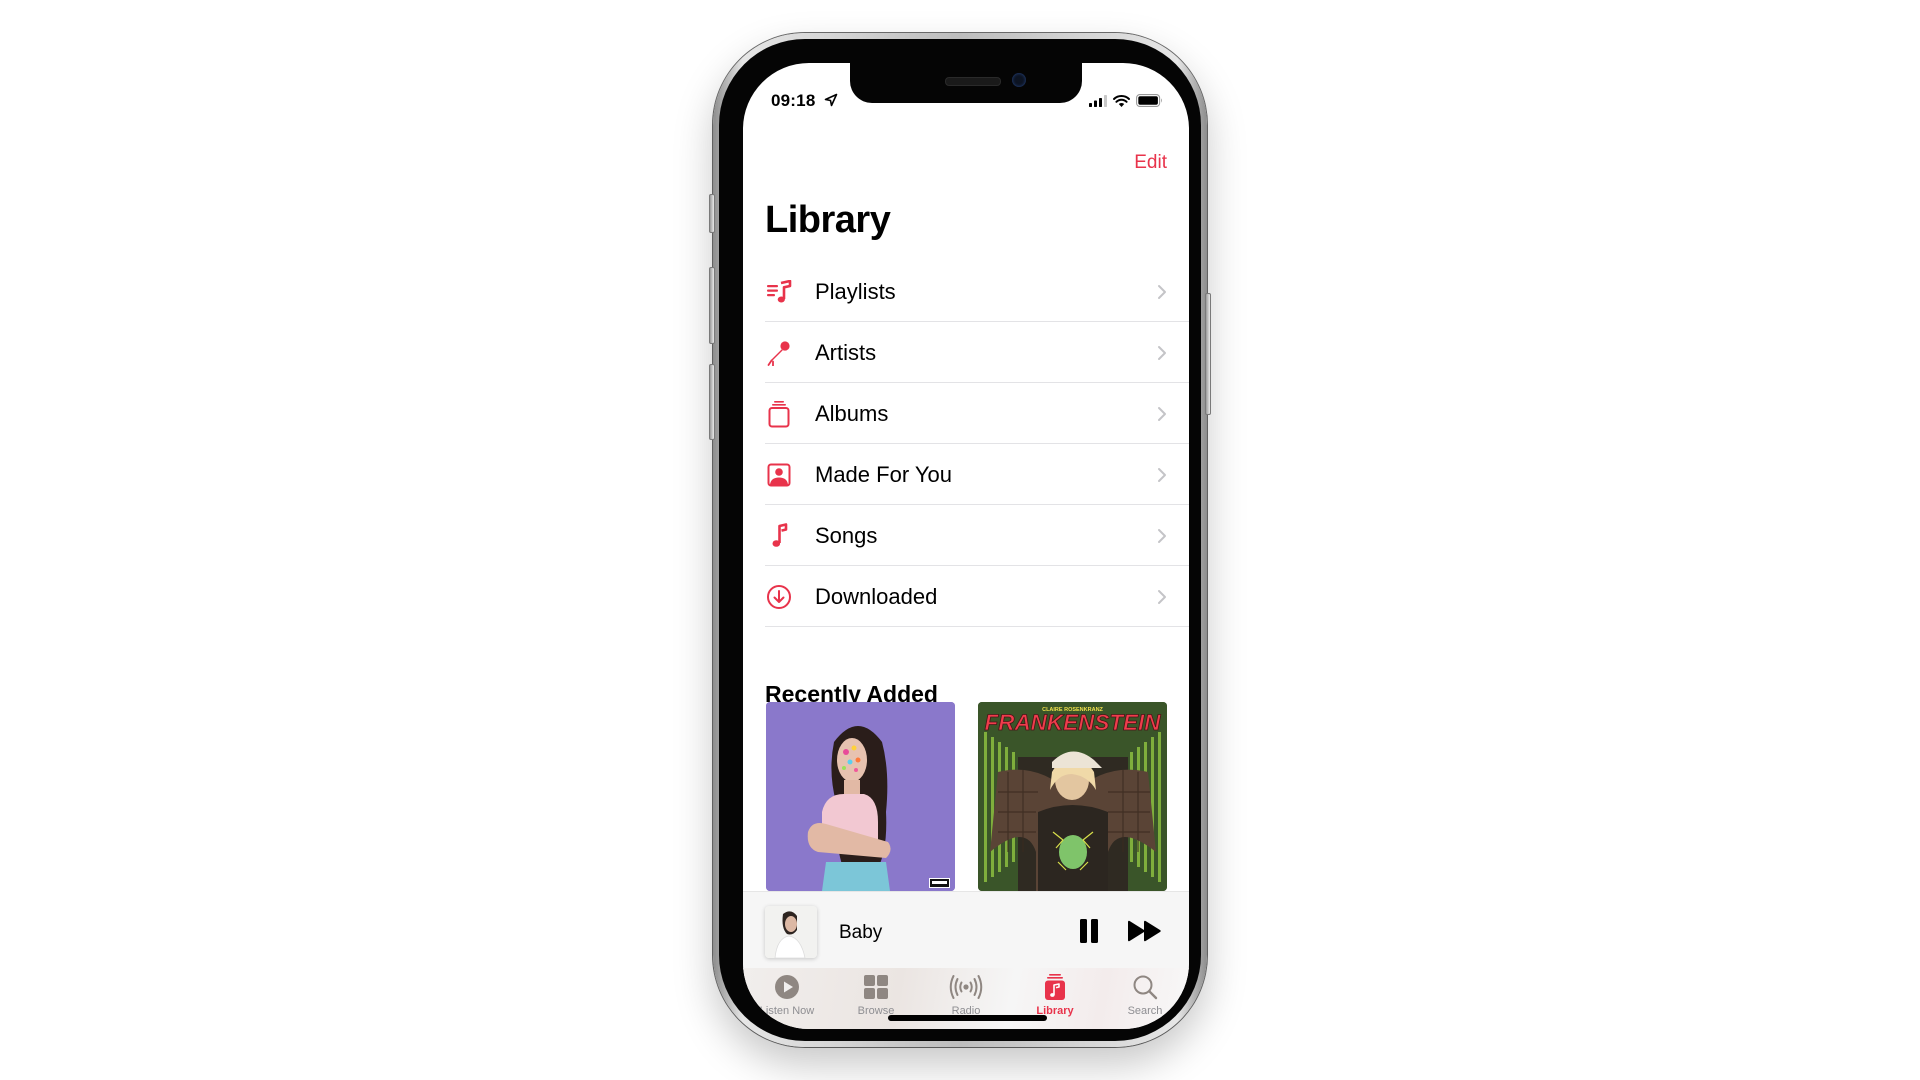 This screenshot has width=1920, height=1080. Describe the element at coordinates (977, 596) in the screenshot. I see `list-item-downloaded: Downloaded` at that location.